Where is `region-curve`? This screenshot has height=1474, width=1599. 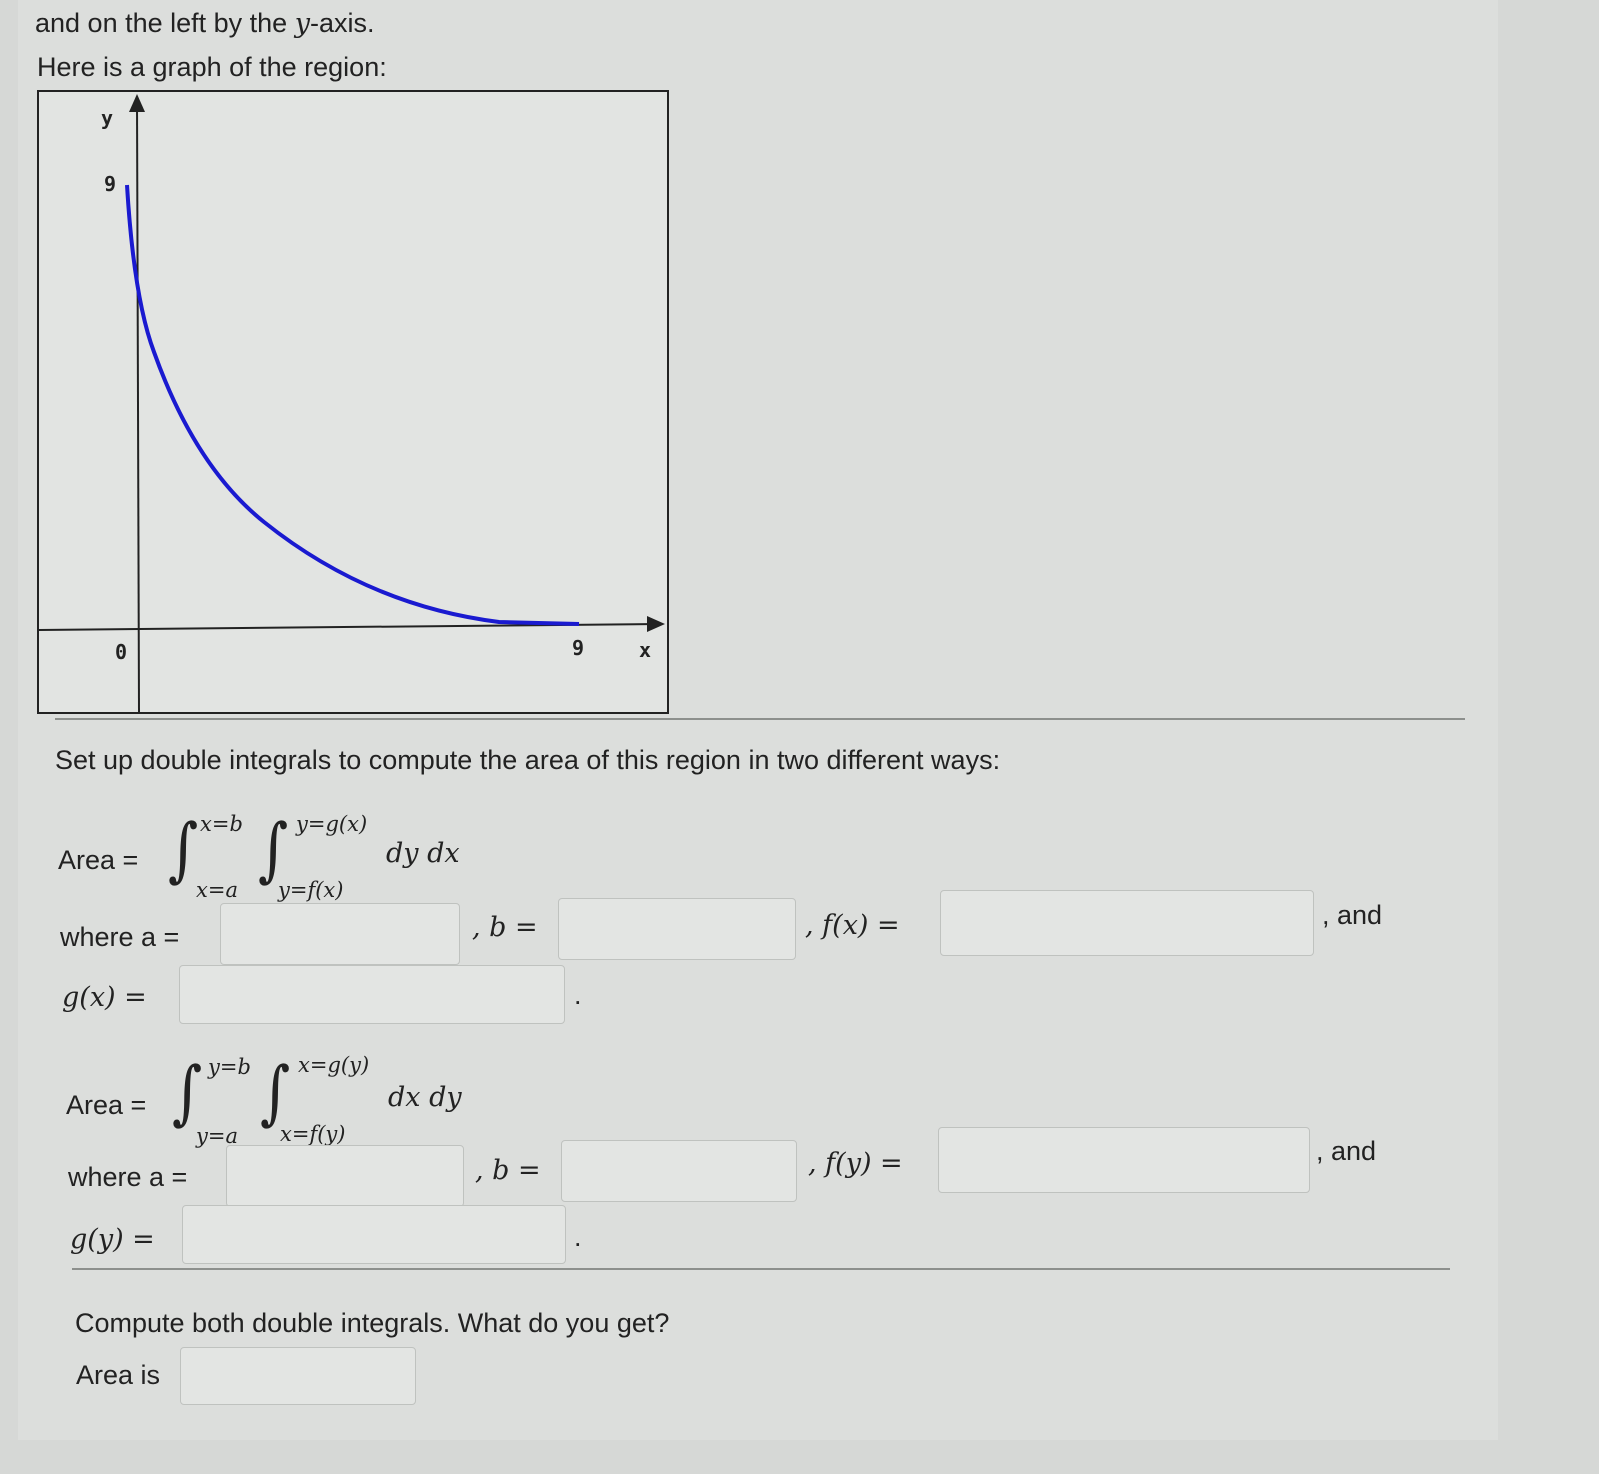 region-curve is located at coordinates (352, 405).